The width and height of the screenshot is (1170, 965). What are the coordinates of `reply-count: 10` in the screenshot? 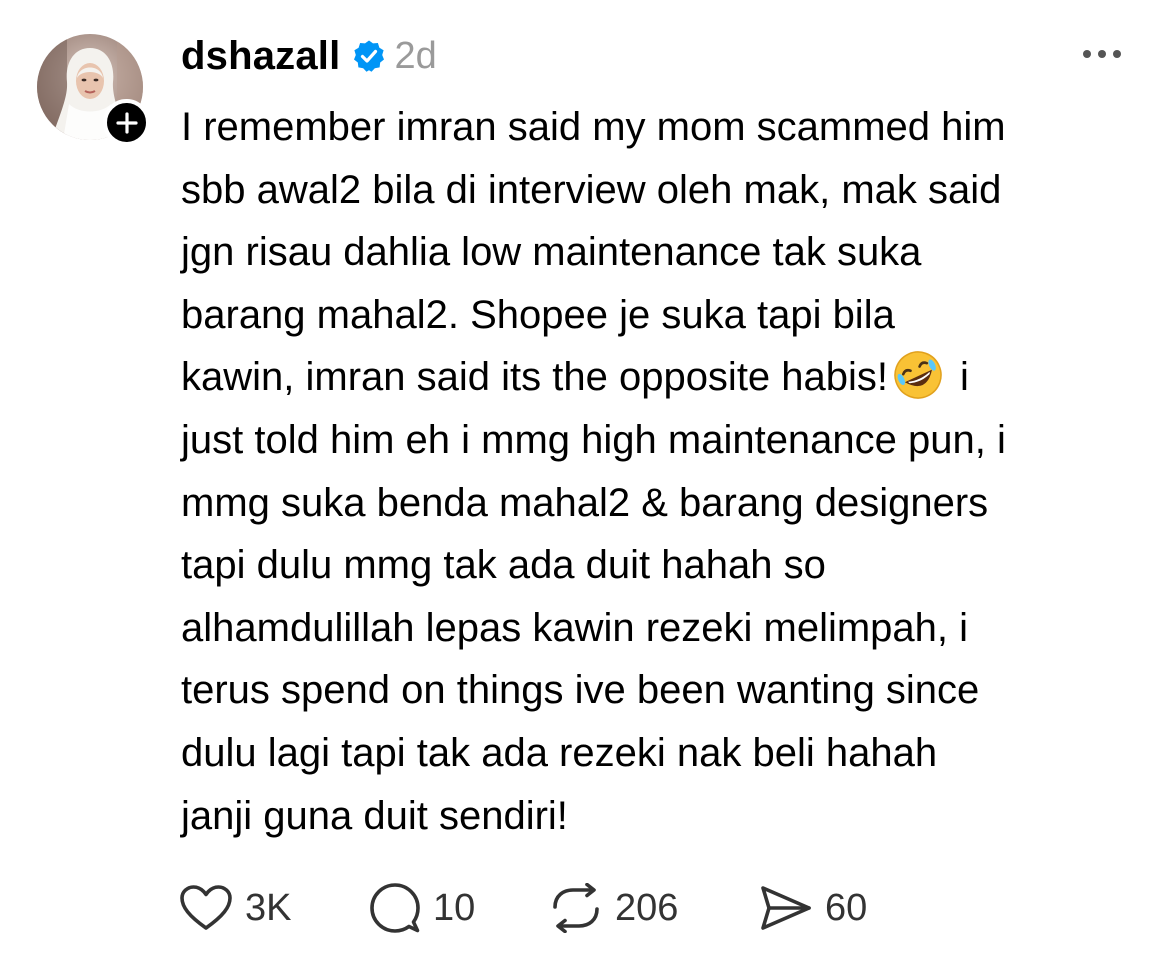 It's located at (454, 907).